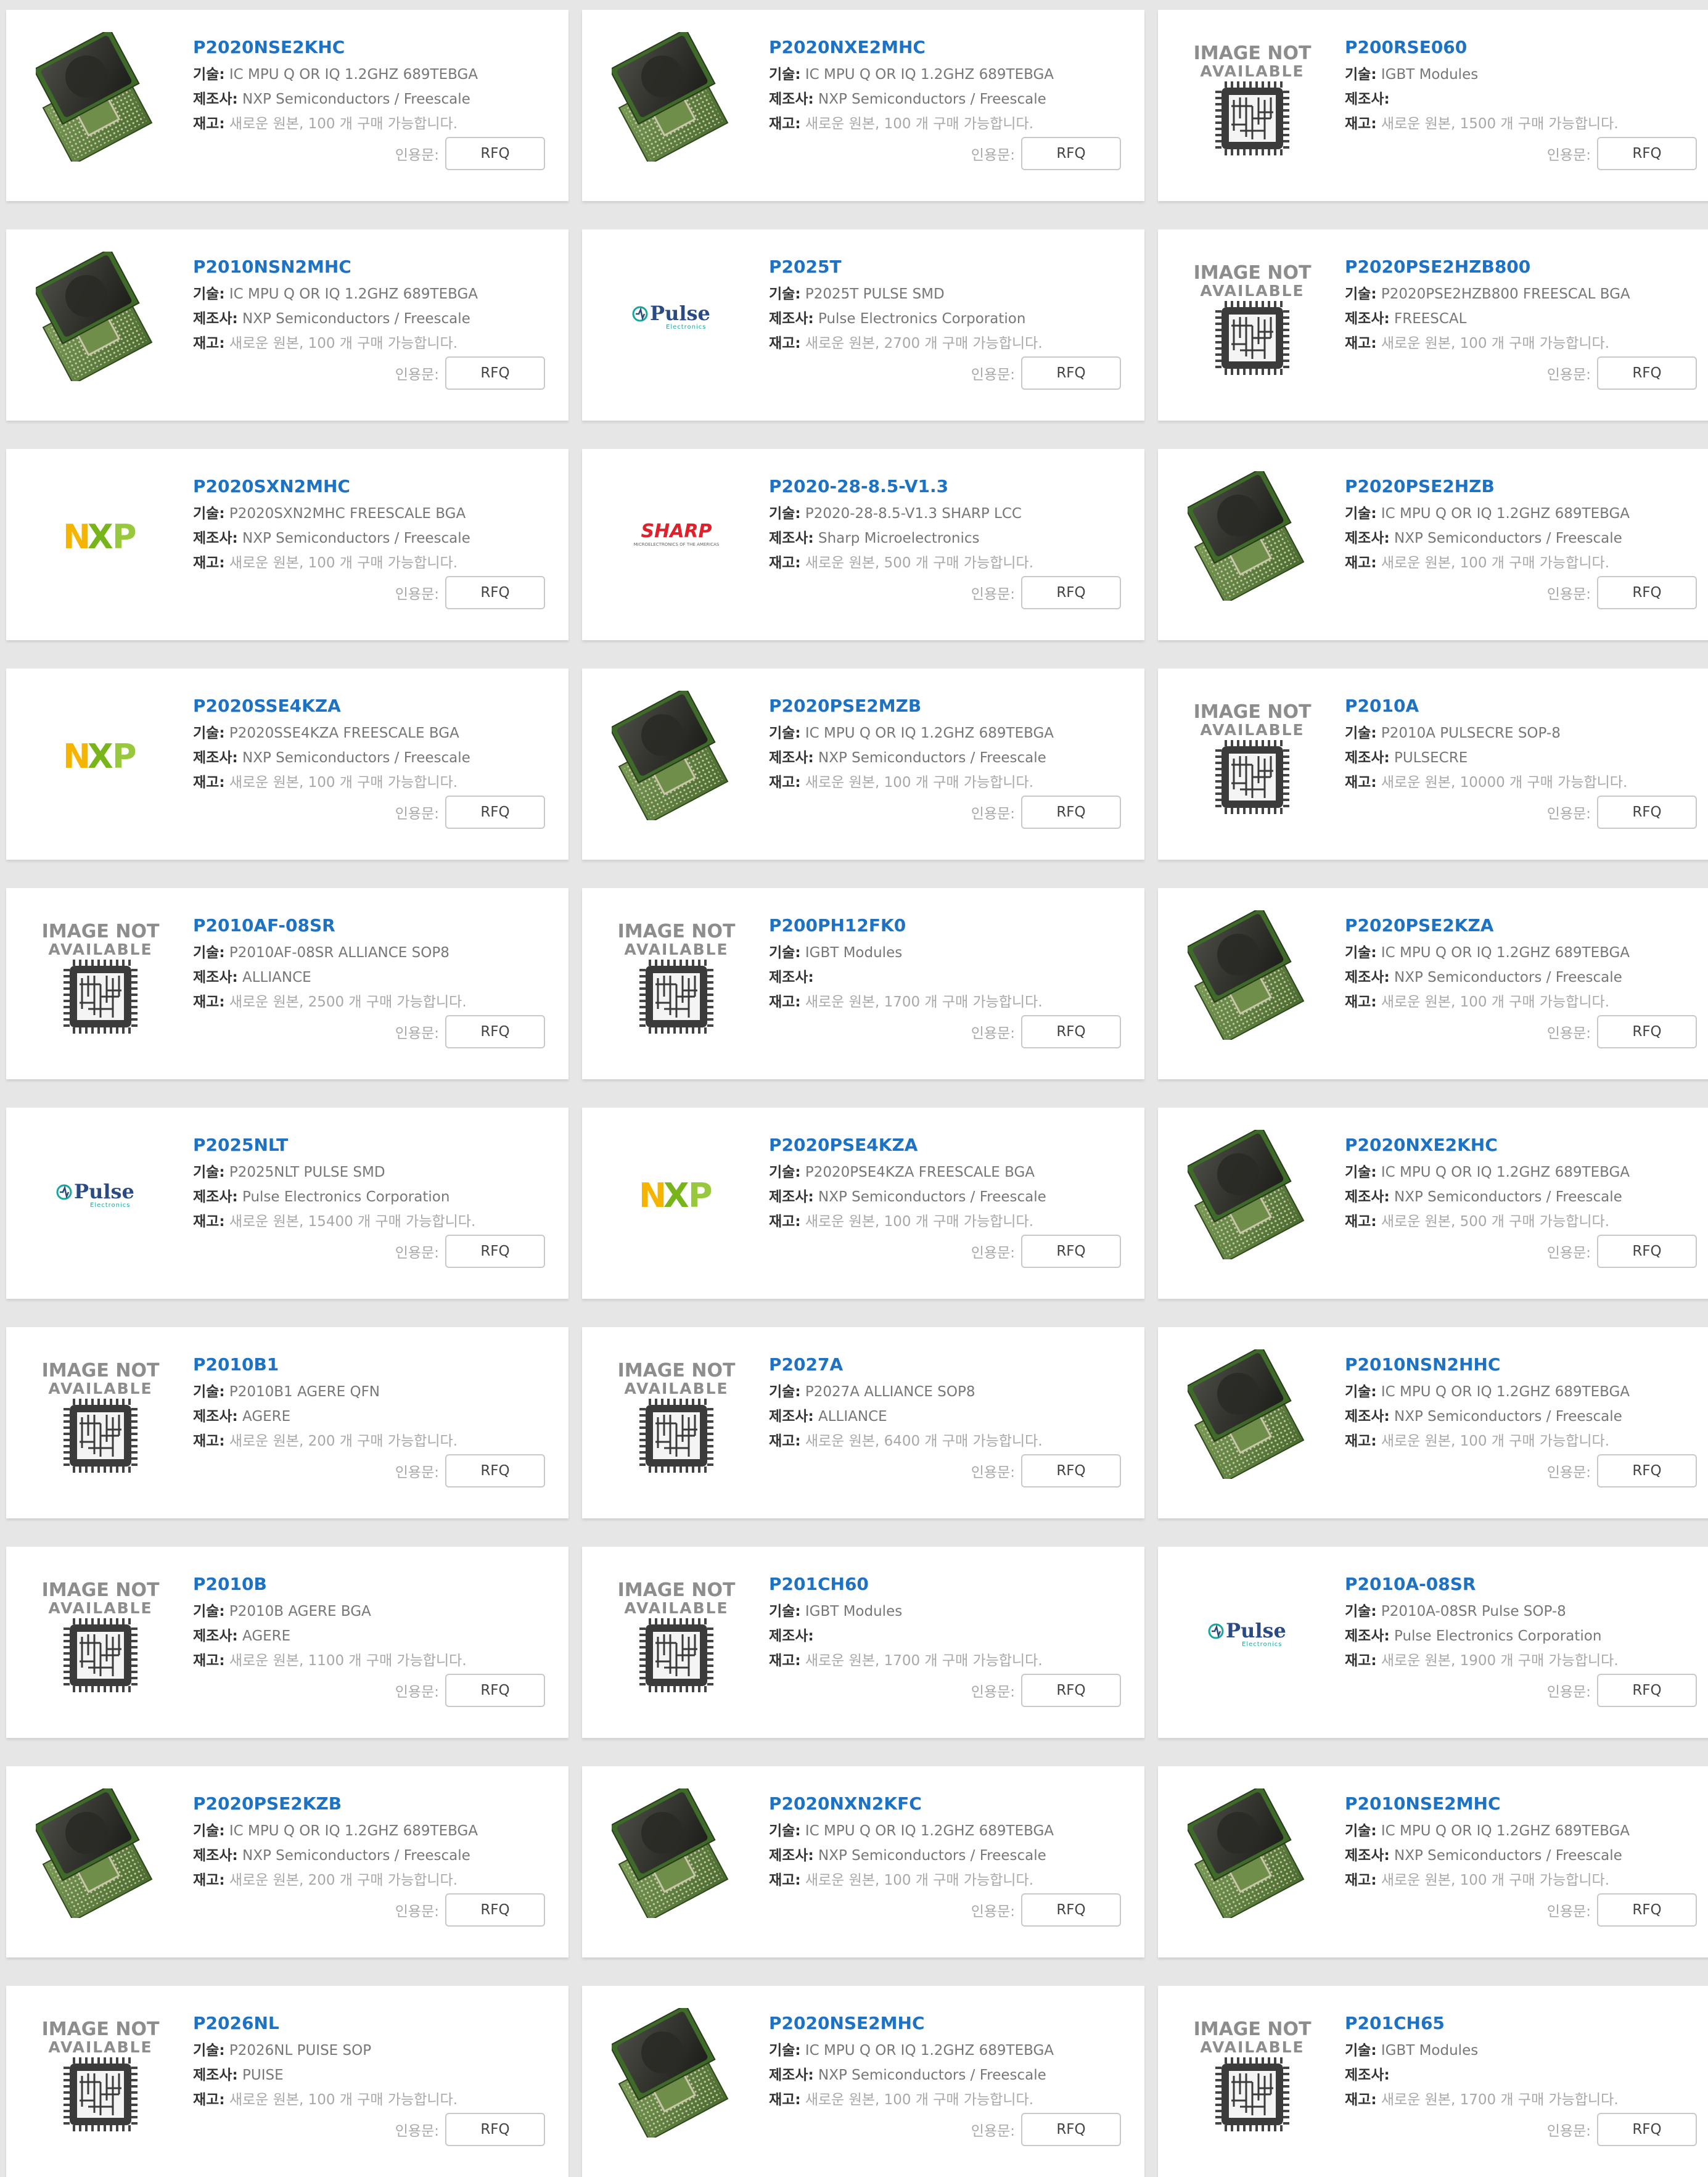 The width and height of the screenshot is (1708, 2177). Describe the element at coordinates (945, 47) in the screenshot. I see `part-number-link: P2020NXE2MHC` at that location.